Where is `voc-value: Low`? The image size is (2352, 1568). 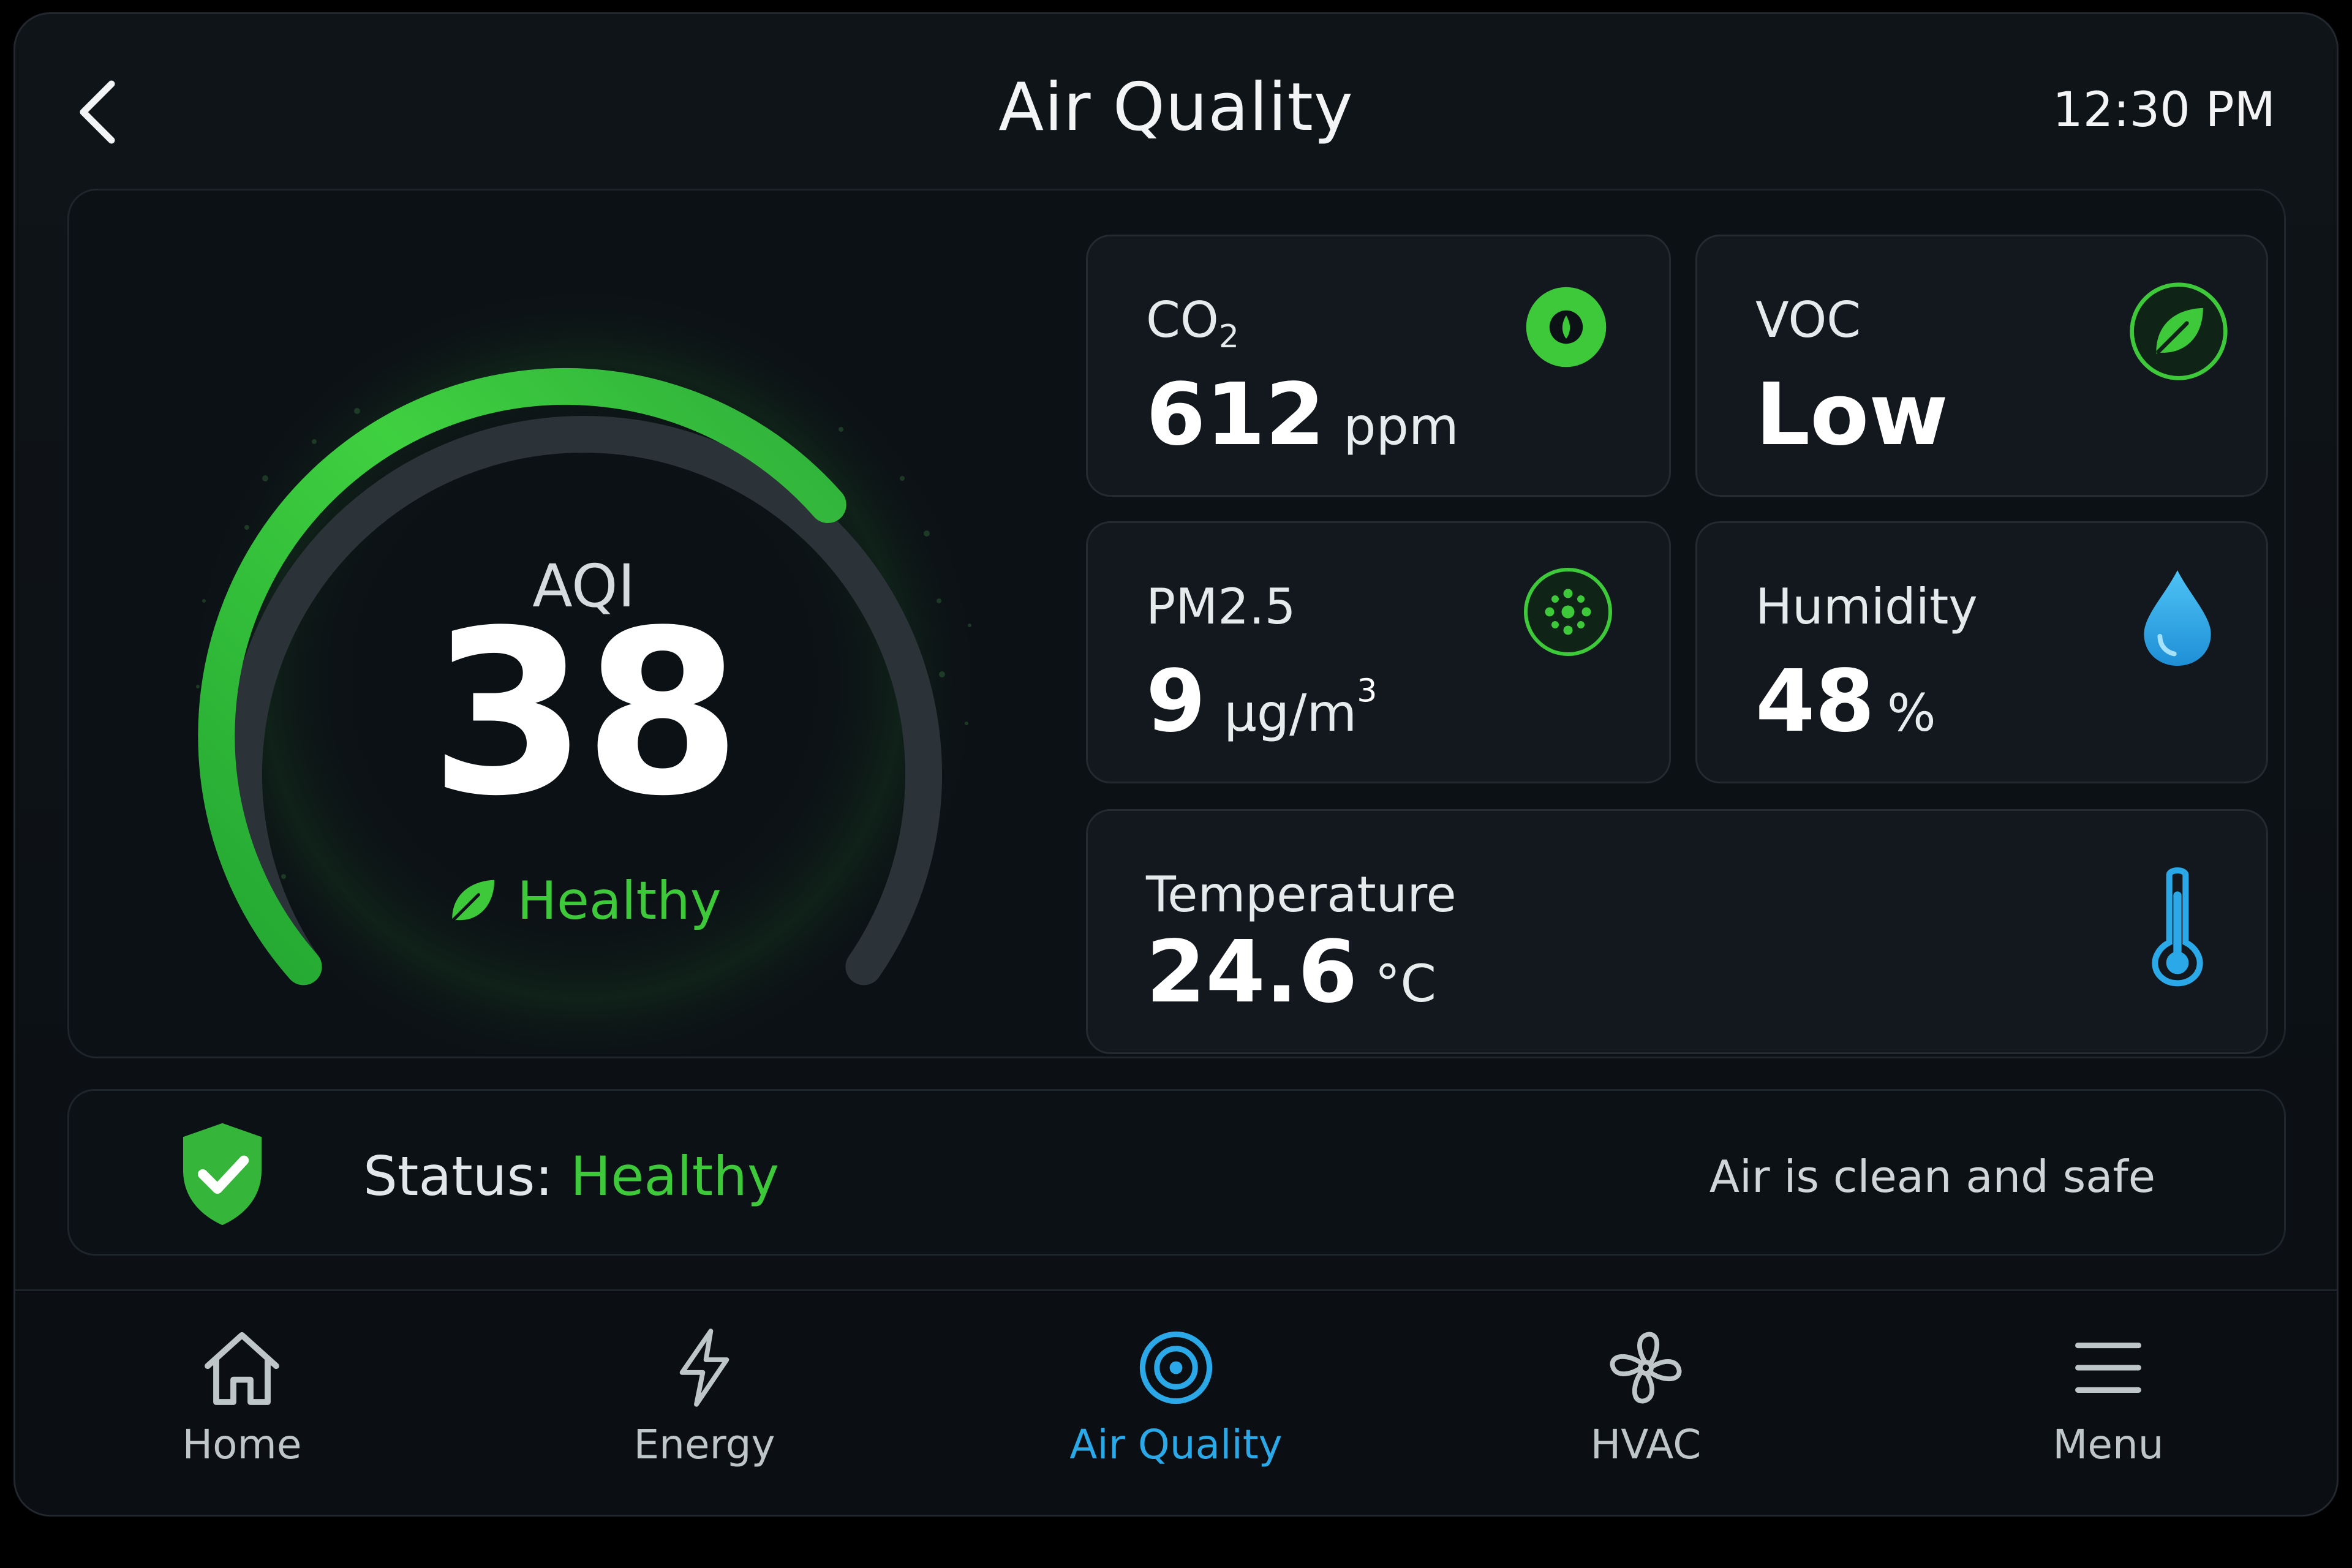
voc-value: Low is located at coordinates (1852, 415).